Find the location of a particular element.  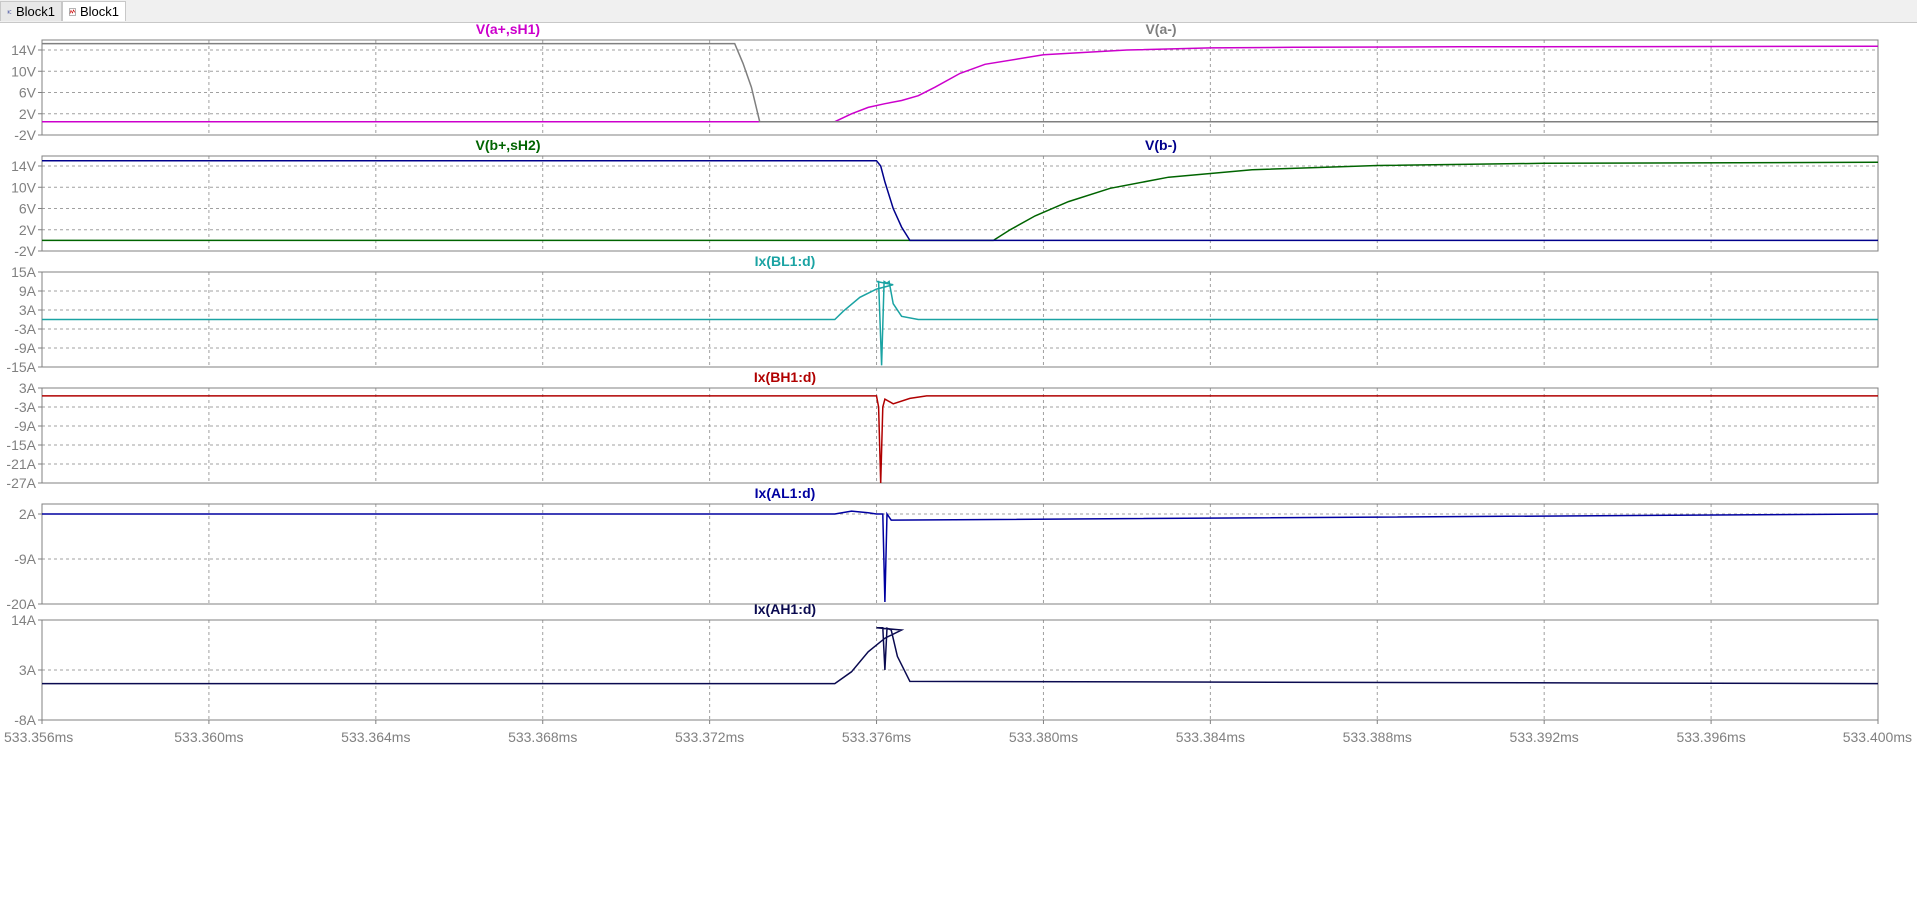

y-tick-label: 15A is located at coordinates (24, 272).